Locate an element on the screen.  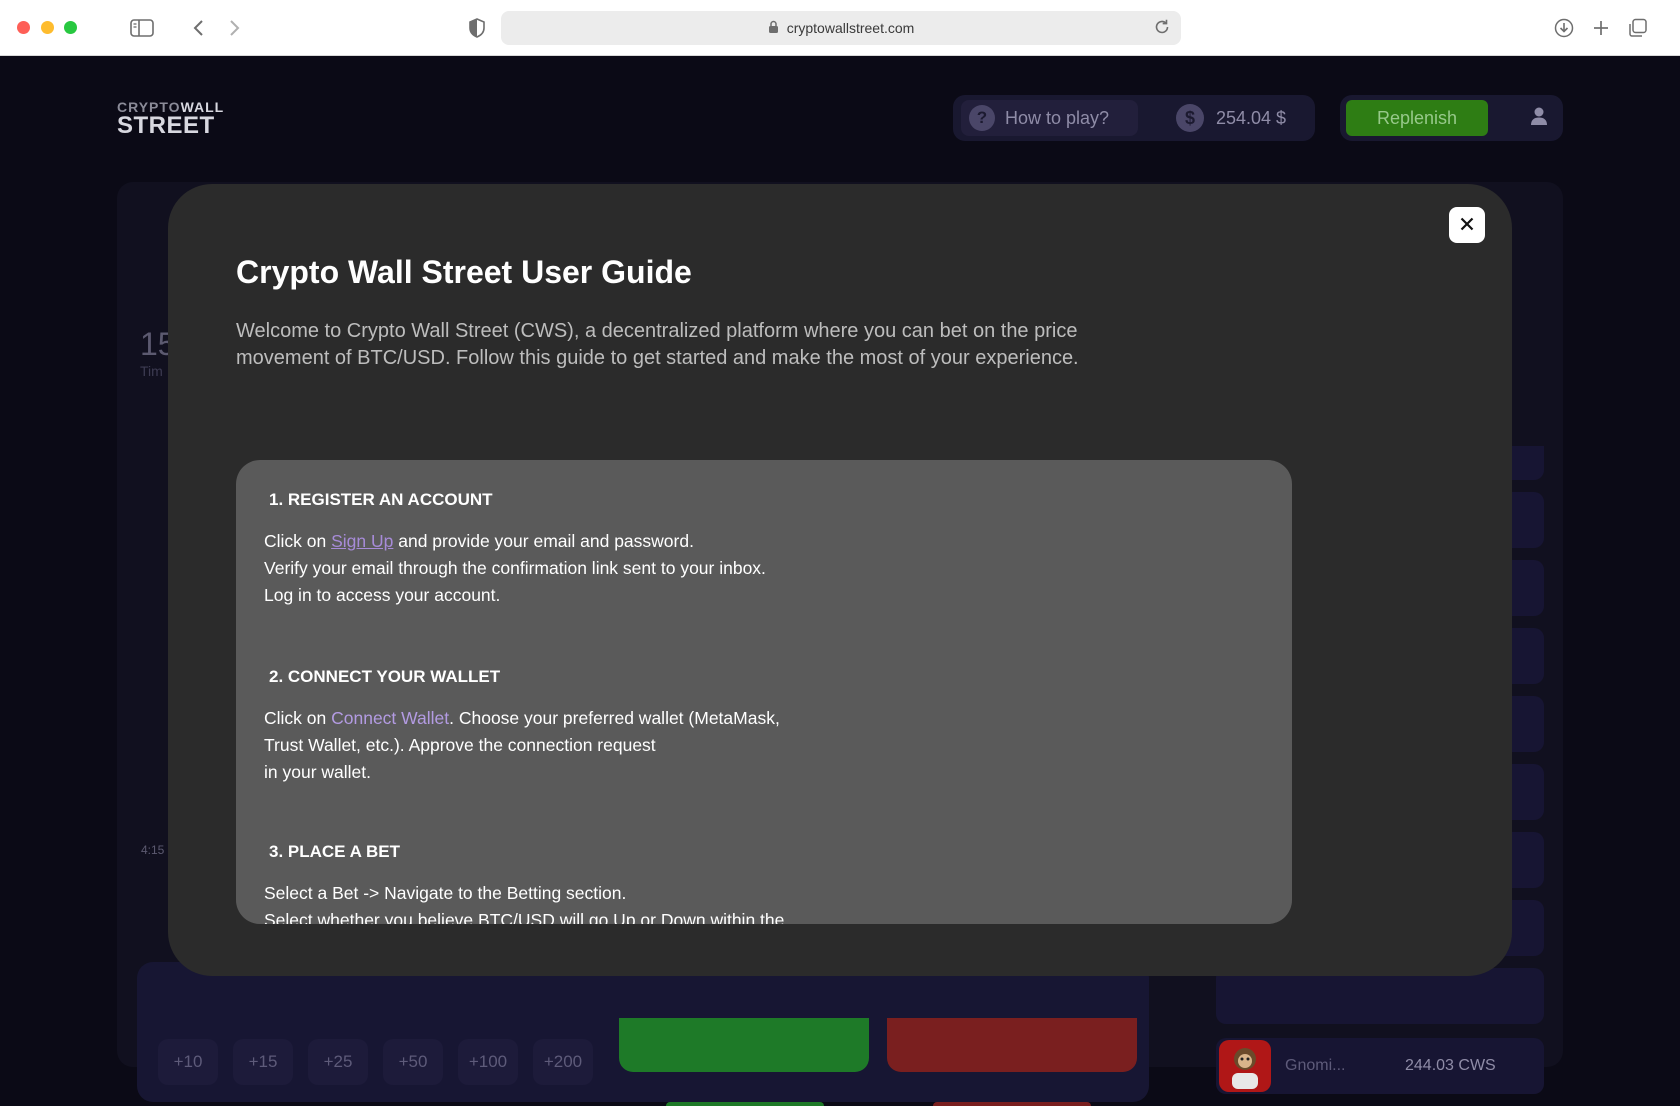
back-icon is located at coordinates (198, 28).